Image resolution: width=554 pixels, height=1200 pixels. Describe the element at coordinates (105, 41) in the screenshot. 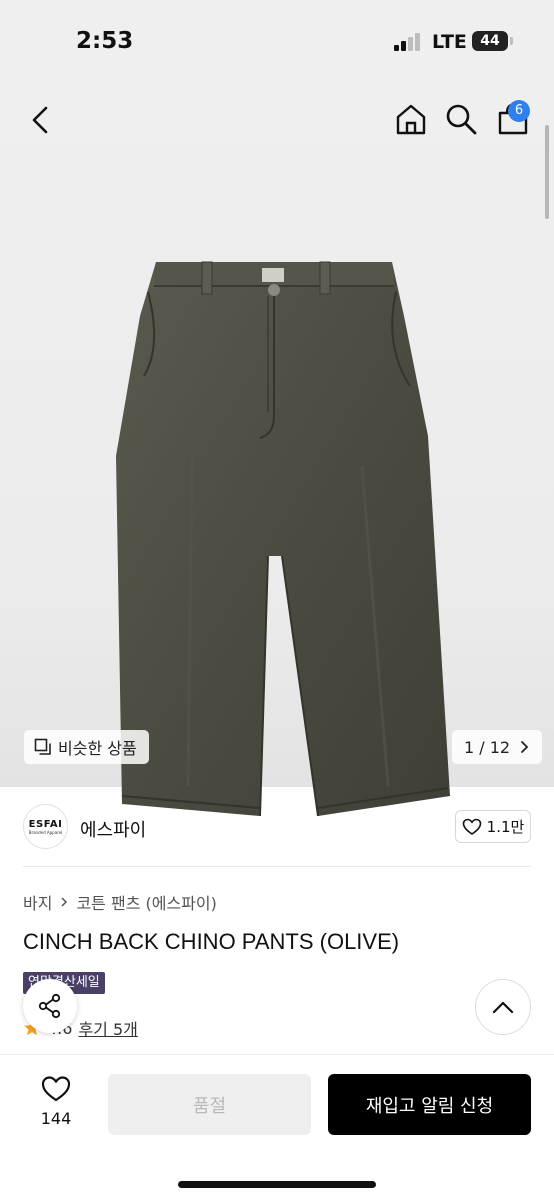

I see `status-time: 2:53` at that location.